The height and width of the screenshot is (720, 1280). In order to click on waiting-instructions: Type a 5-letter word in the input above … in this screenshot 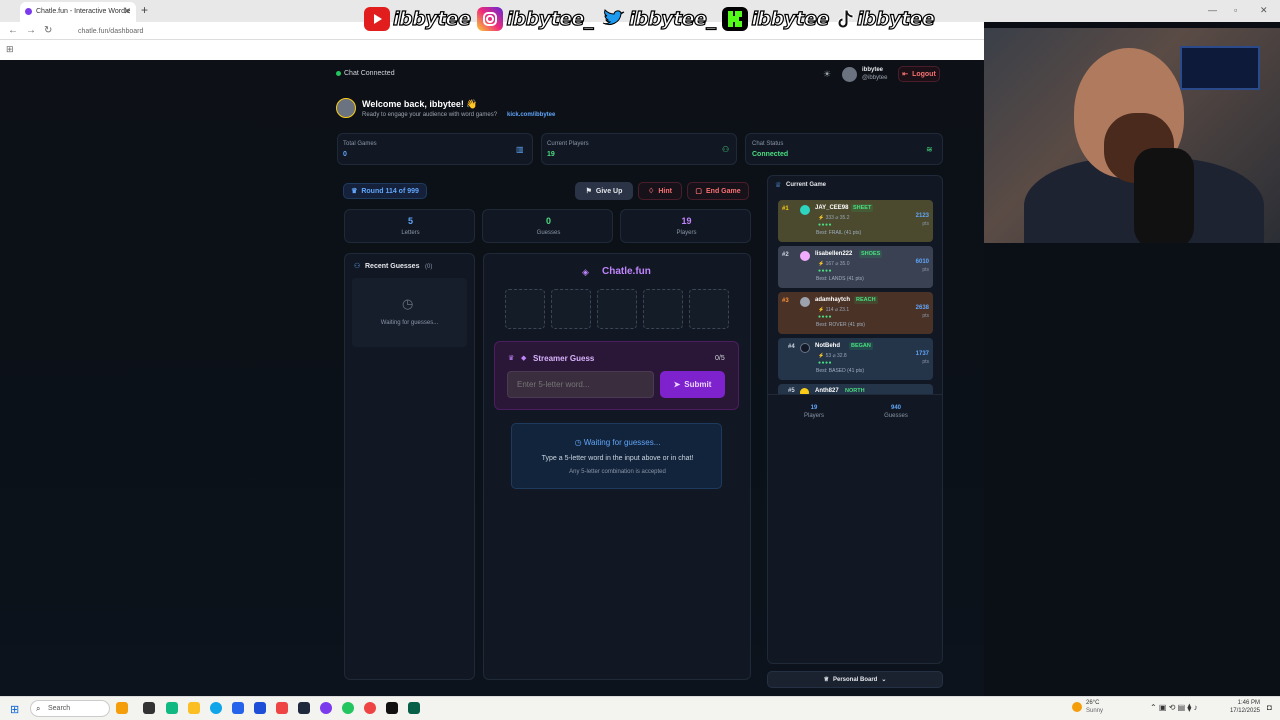, I will do `click(617, 458)`.